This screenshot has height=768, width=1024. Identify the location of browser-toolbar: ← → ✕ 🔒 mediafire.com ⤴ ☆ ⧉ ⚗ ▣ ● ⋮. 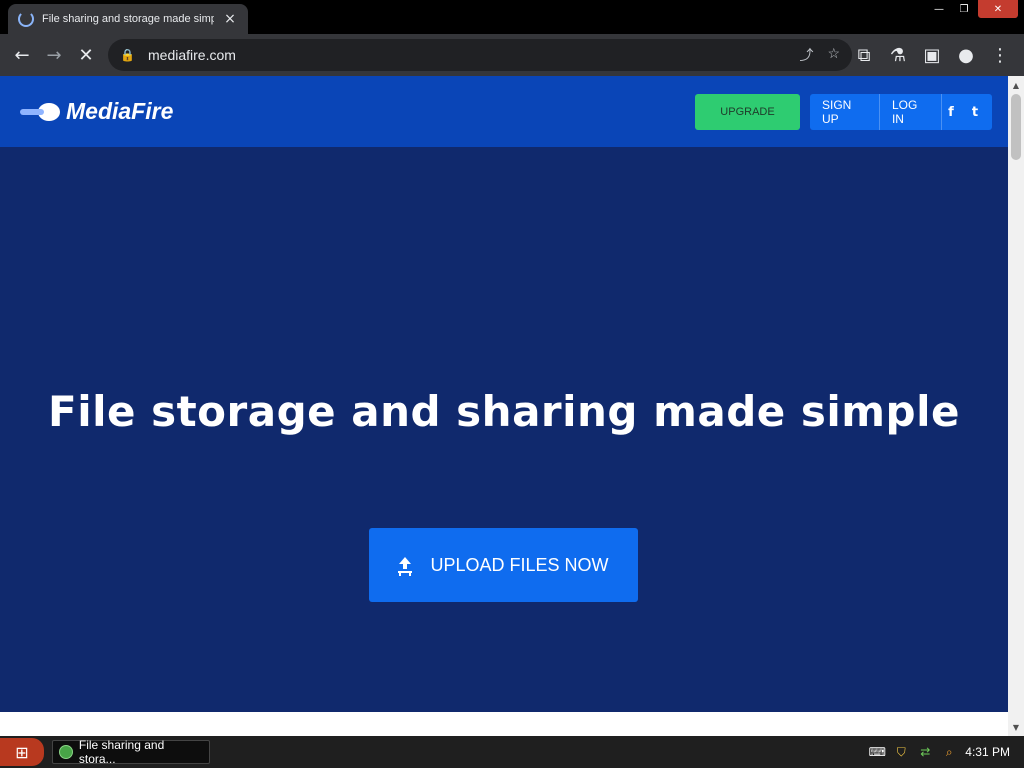
(512, 55).